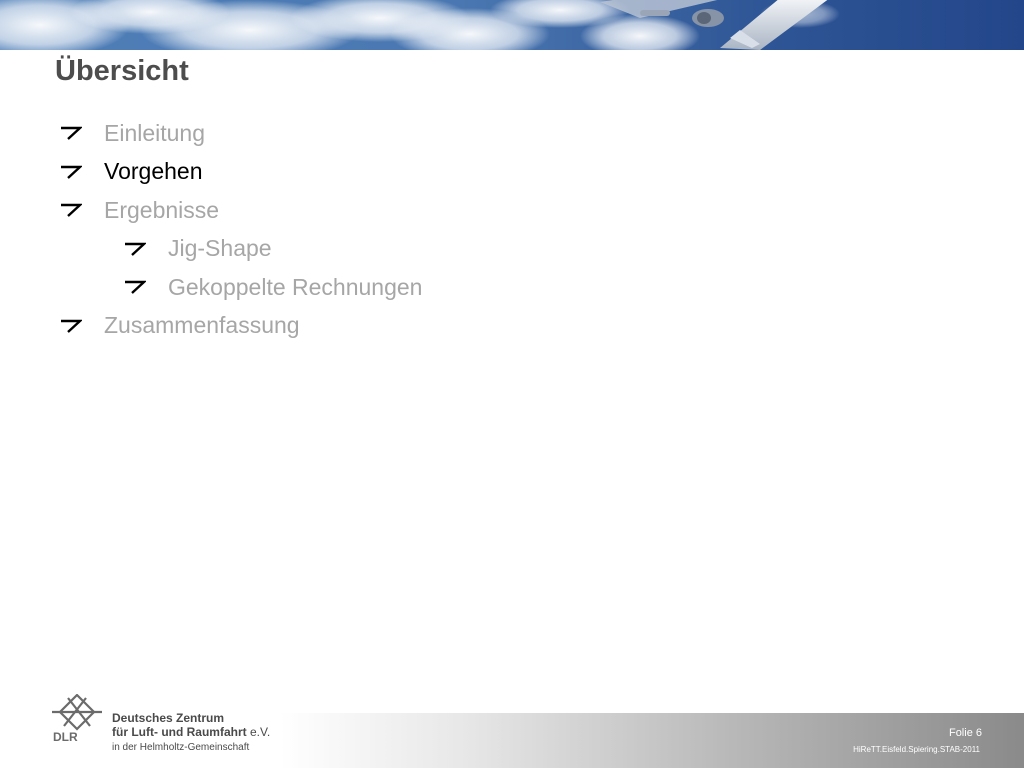 The height and width of the screenshot is (768, 1024). I want to click on aircraft-sky-banner, so click(512, 25).